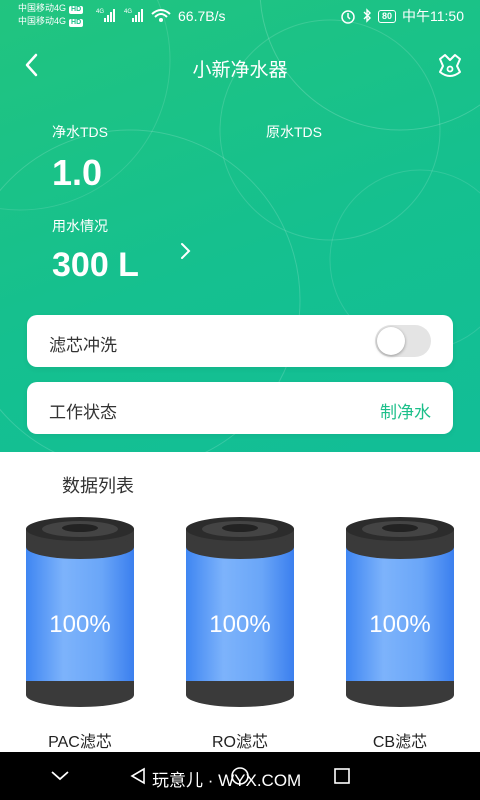 This screenshot has height=800, width=480. What do you see at coordinates (138, 776) in the screenshot?
I see `back-triangle-icon` at bounding box center [138, 776].